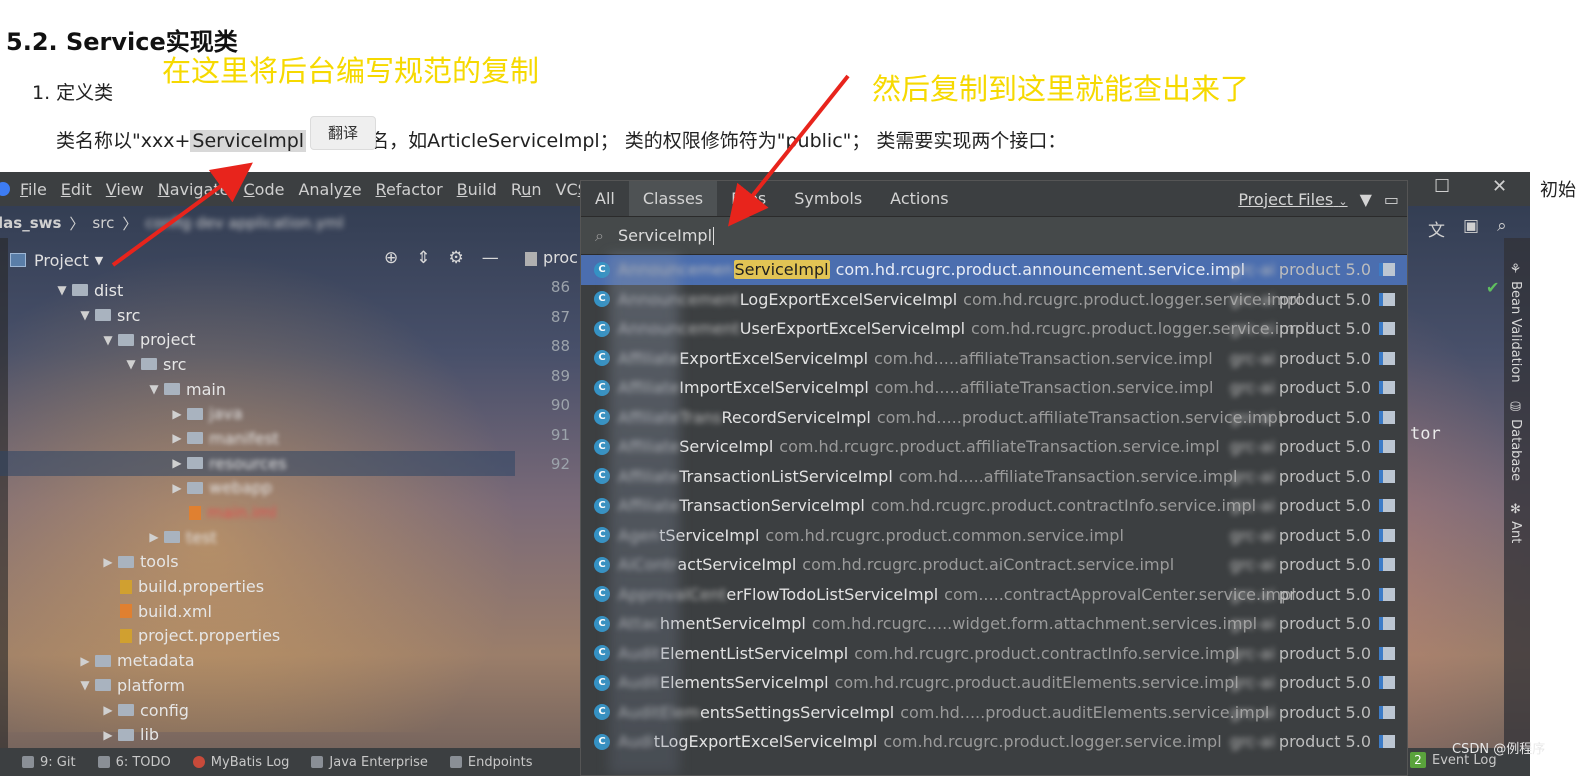 The image size is (1593, 776). Describe the element at coordinates (1436, 228) in the screenshot. I see `translate-icon: 文` at that location.